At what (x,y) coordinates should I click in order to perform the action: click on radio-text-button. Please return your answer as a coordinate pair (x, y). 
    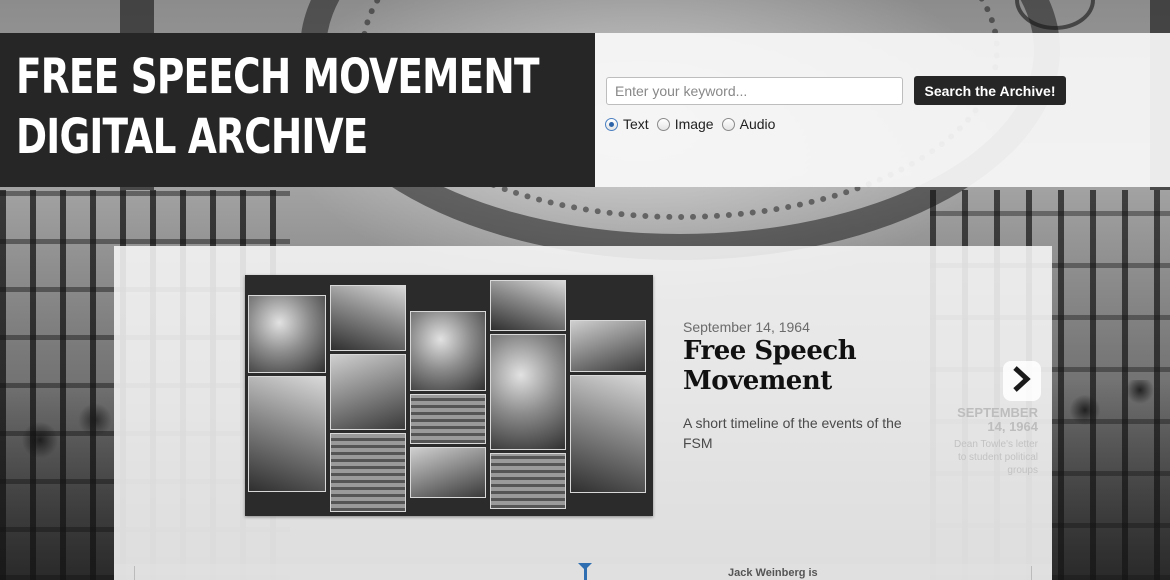
    Looking at the image, I should click on (611, 124).